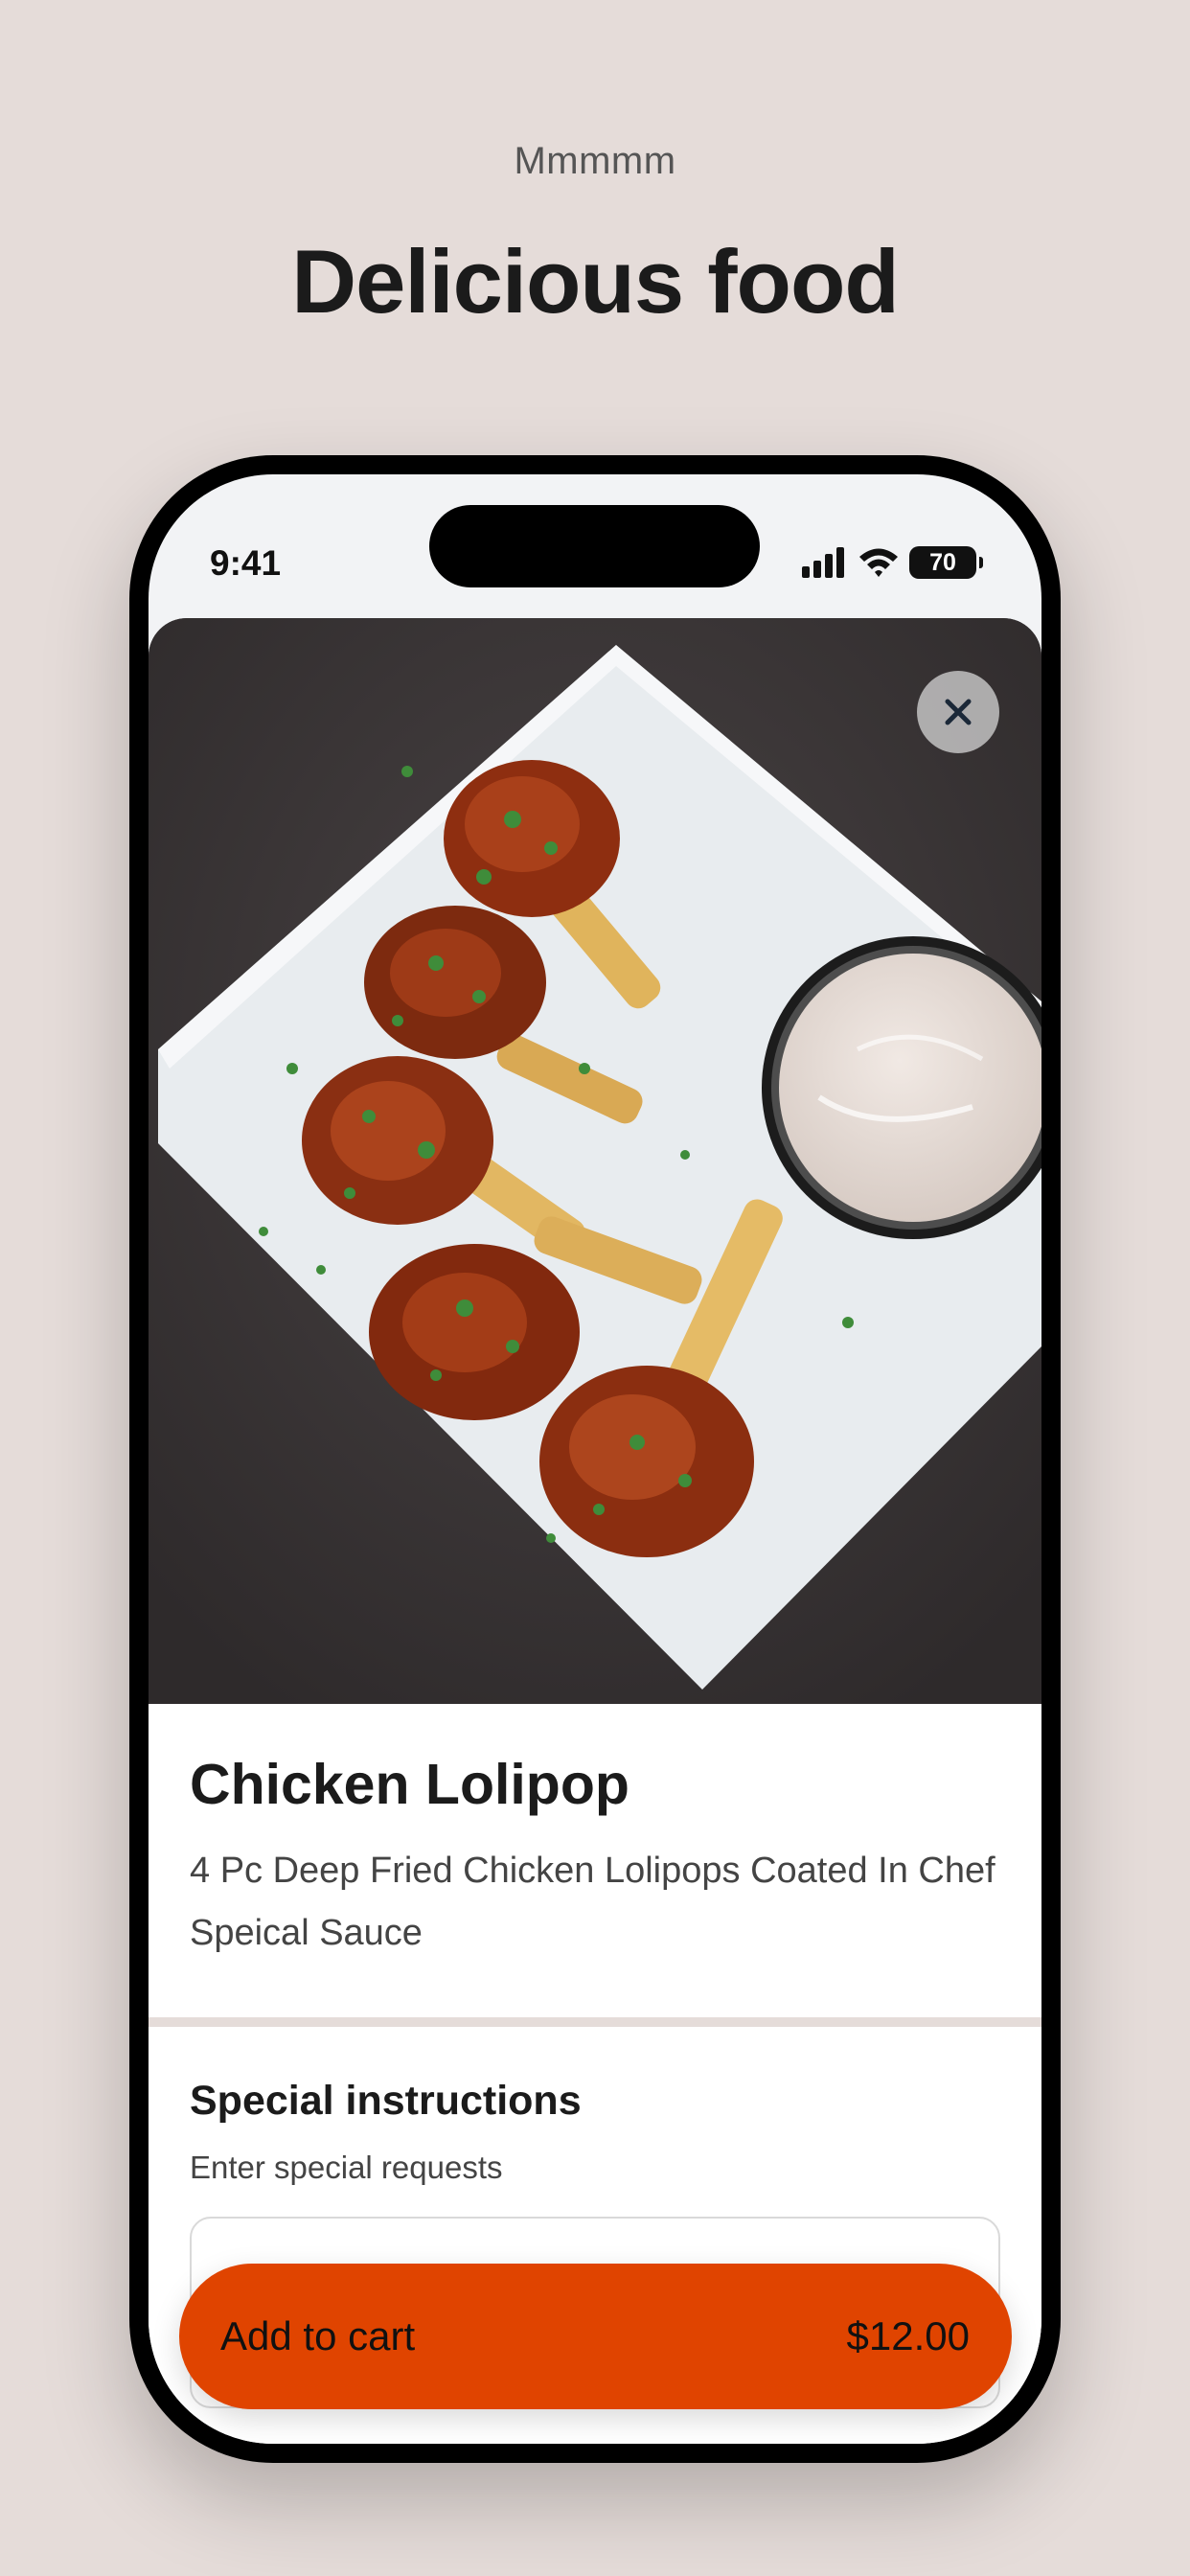 The image size is (1190, 2576). Describe the element at coordinates (594, 546) in the screenshot. I see `dynamic-island` at that location.